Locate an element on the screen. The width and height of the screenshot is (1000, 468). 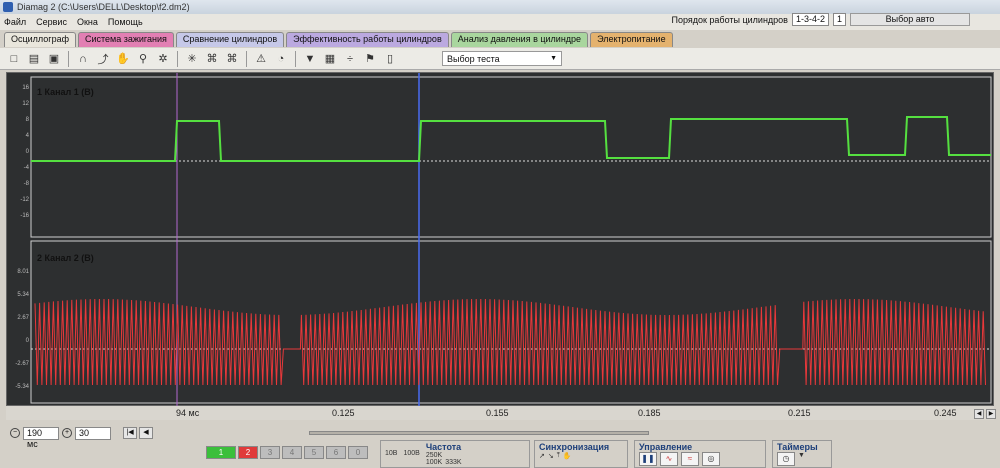
sync-title: Синхронизация is located at coordinates (574, 447).